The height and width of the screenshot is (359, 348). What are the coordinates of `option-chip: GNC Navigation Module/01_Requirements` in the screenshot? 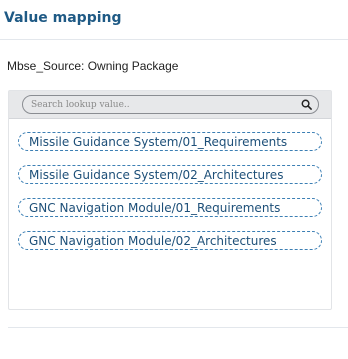 It's located at (170, 207).